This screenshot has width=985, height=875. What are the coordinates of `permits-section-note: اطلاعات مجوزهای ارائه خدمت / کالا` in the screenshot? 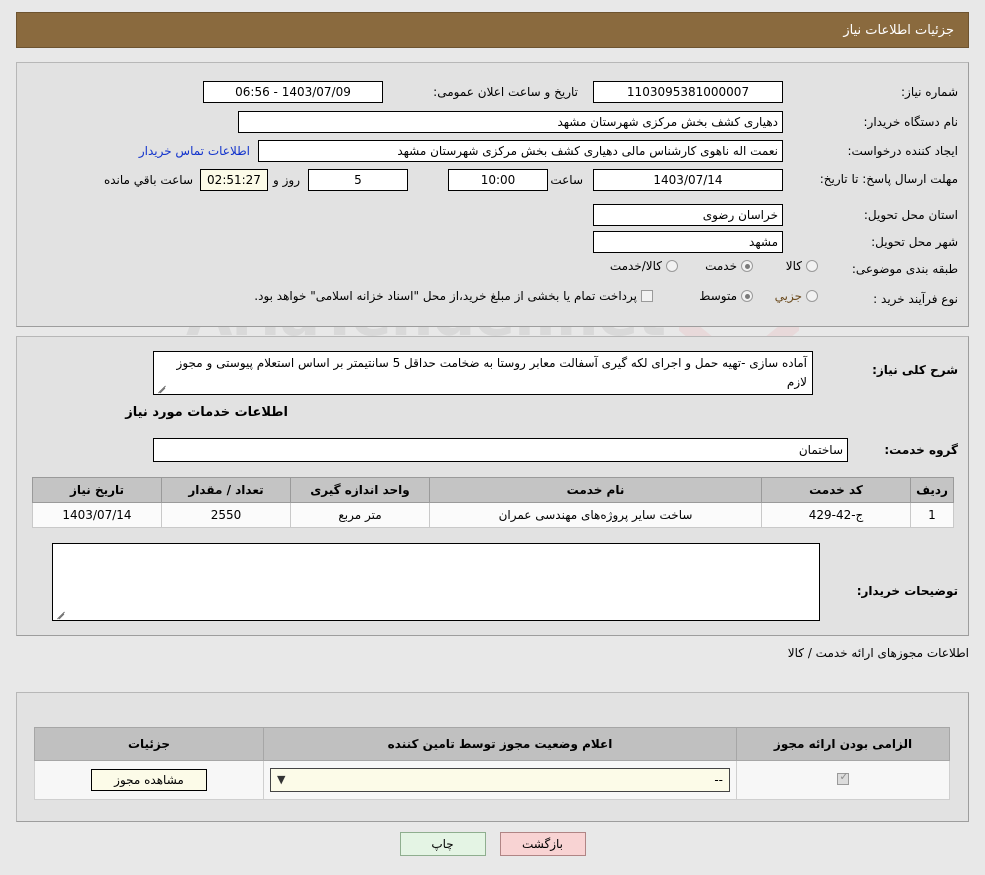 It's located at (878, 653).